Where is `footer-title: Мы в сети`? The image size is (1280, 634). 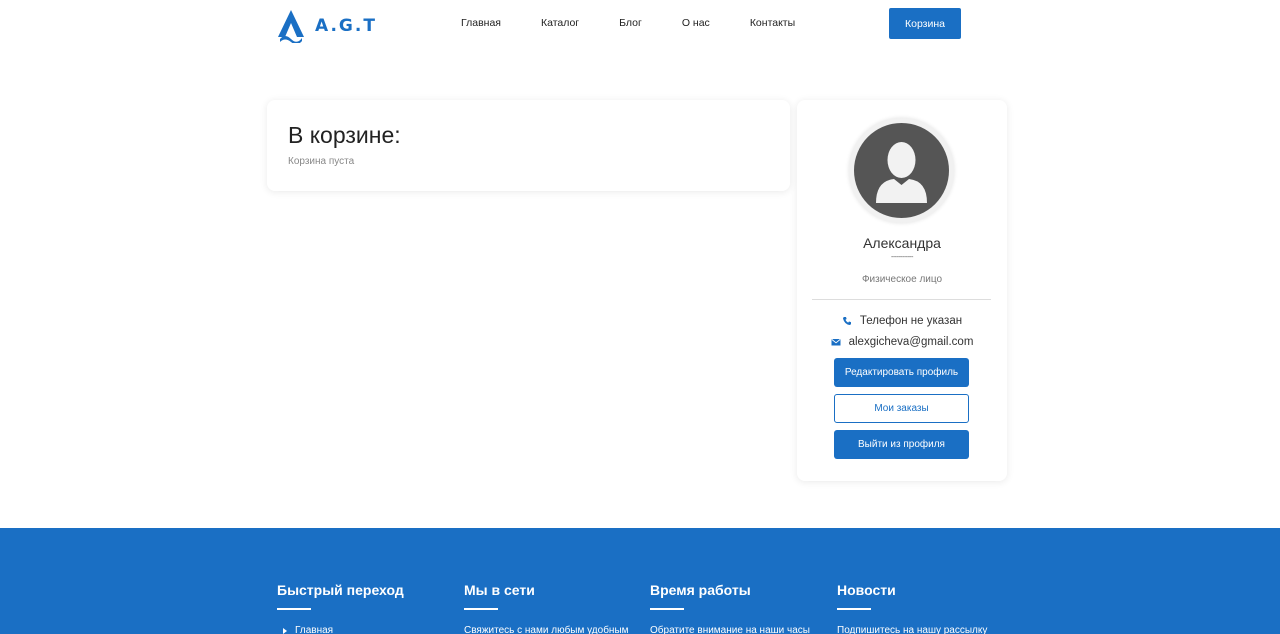 footer-title: Мы в сети is located at coordinates (499, 590).